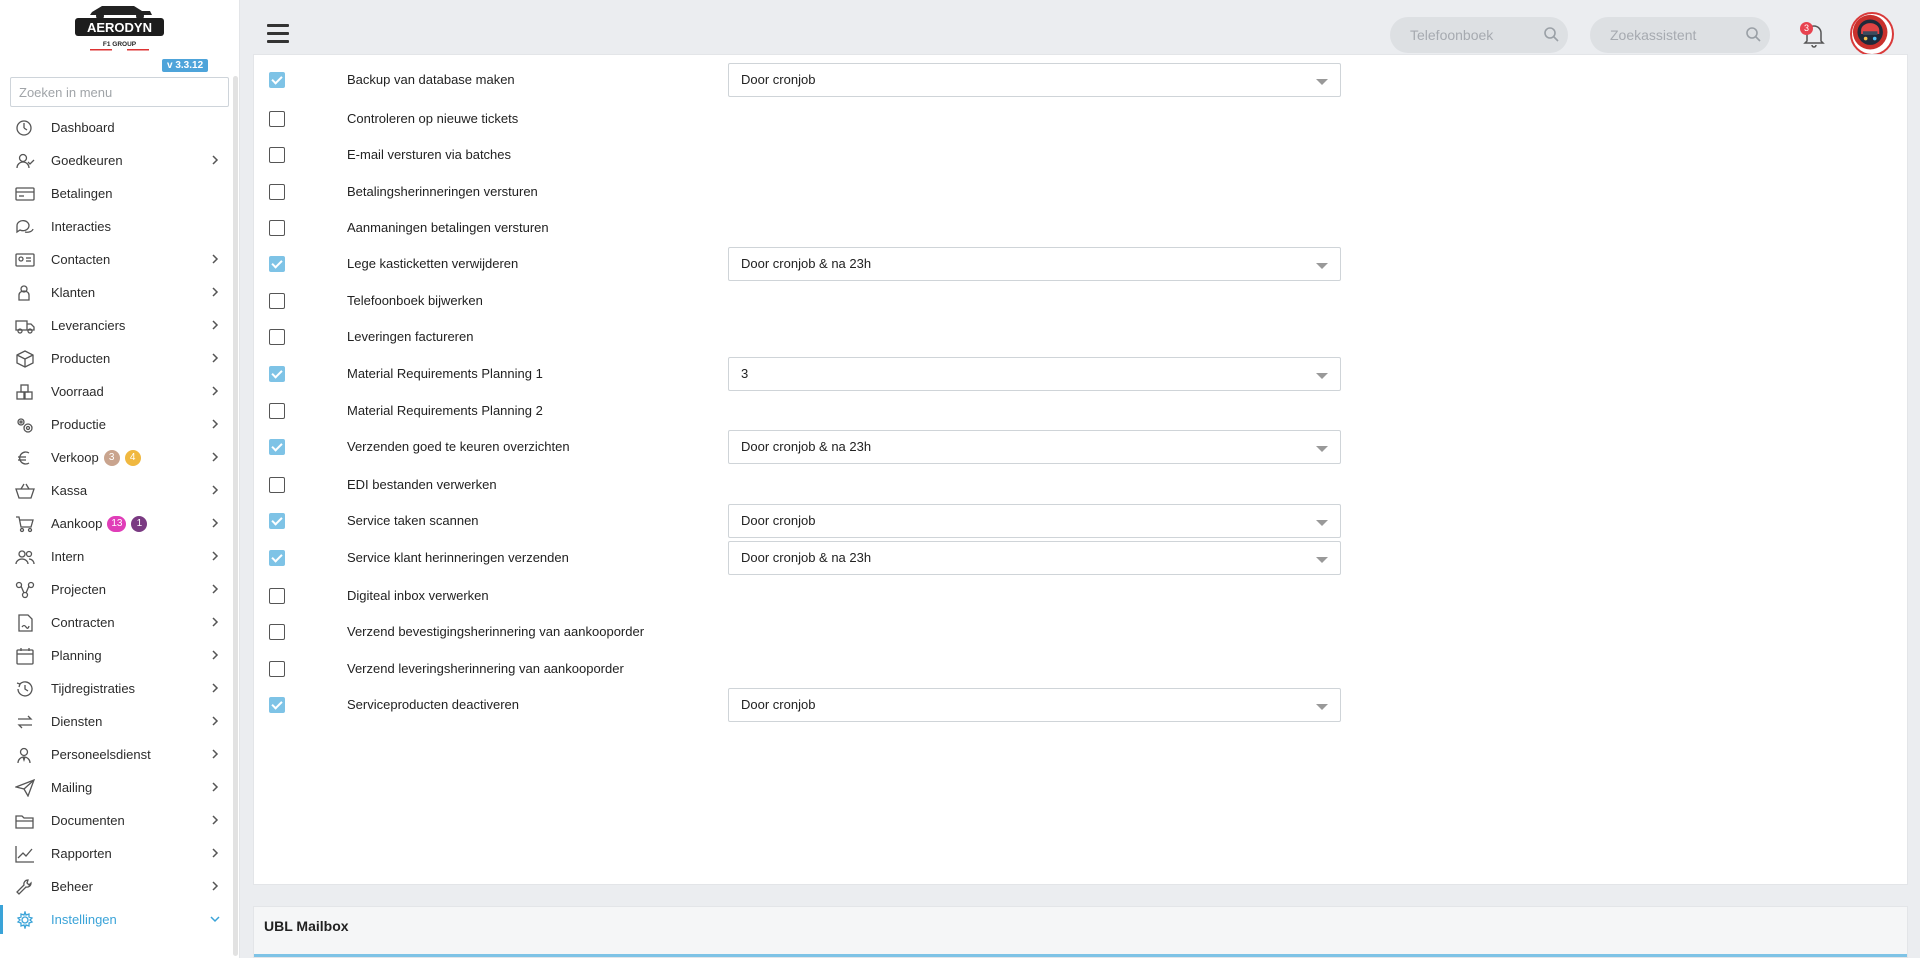  What do you see at coordinates (26, 491) in the screenshot?
I see `basket-icon` at bounding box center [26, 491].